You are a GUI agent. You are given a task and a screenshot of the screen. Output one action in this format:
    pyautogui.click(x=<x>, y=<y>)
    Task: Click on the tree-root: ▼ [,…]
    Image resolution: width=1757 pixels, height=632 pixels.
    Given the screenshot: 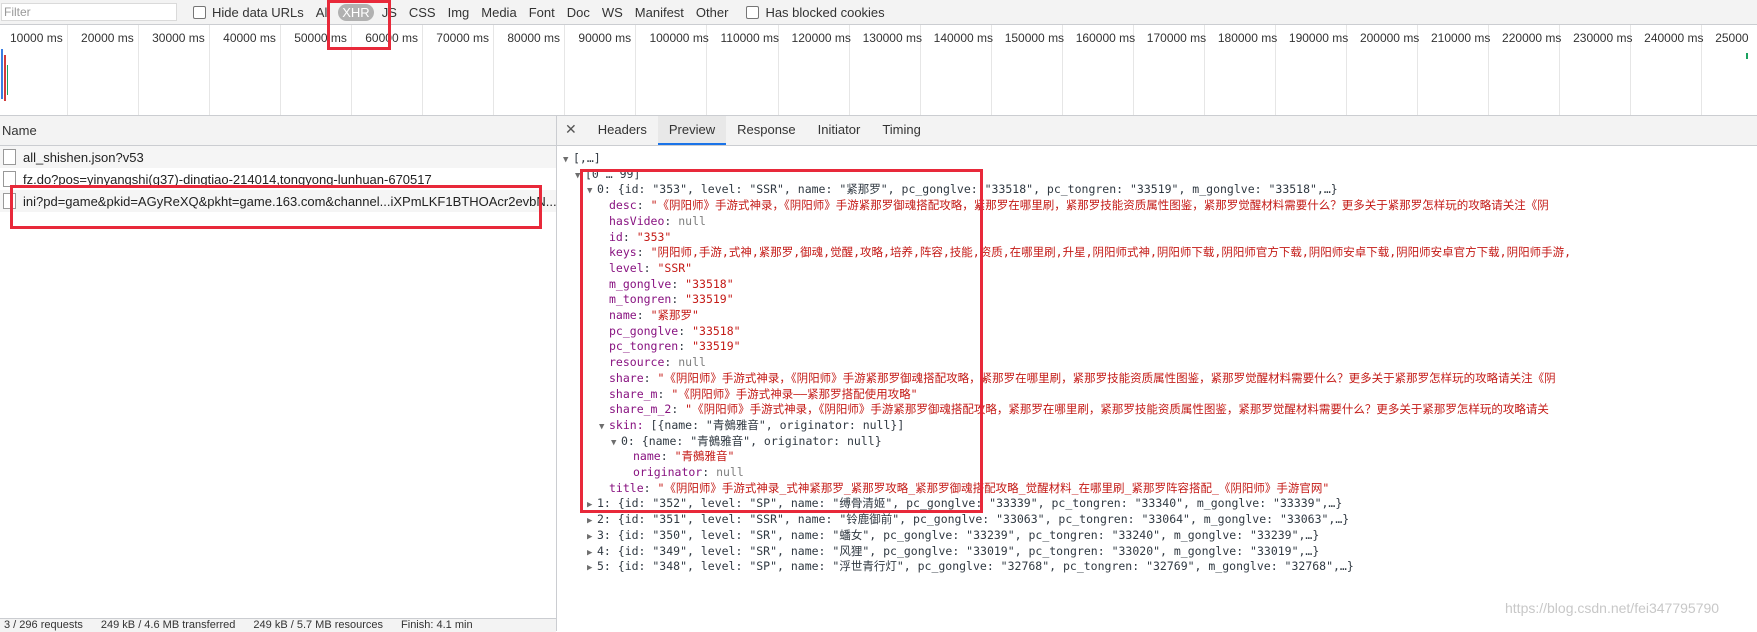 What is the action you would take?
    pyautogui.click(x=582, y=158)
    